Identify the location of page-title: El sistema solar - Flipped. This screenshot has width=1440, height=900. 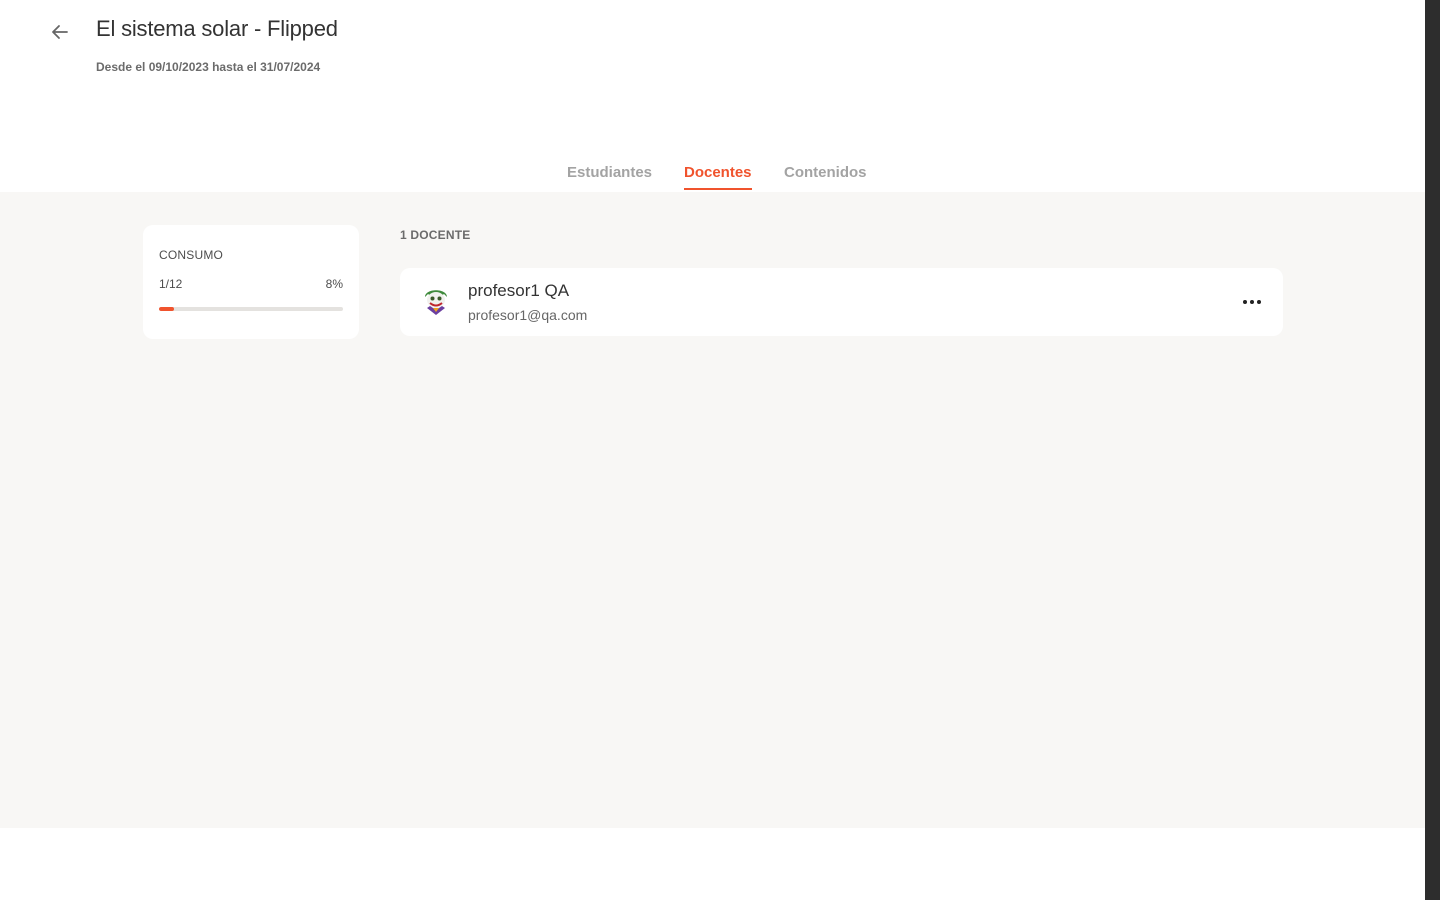
(217, 28).